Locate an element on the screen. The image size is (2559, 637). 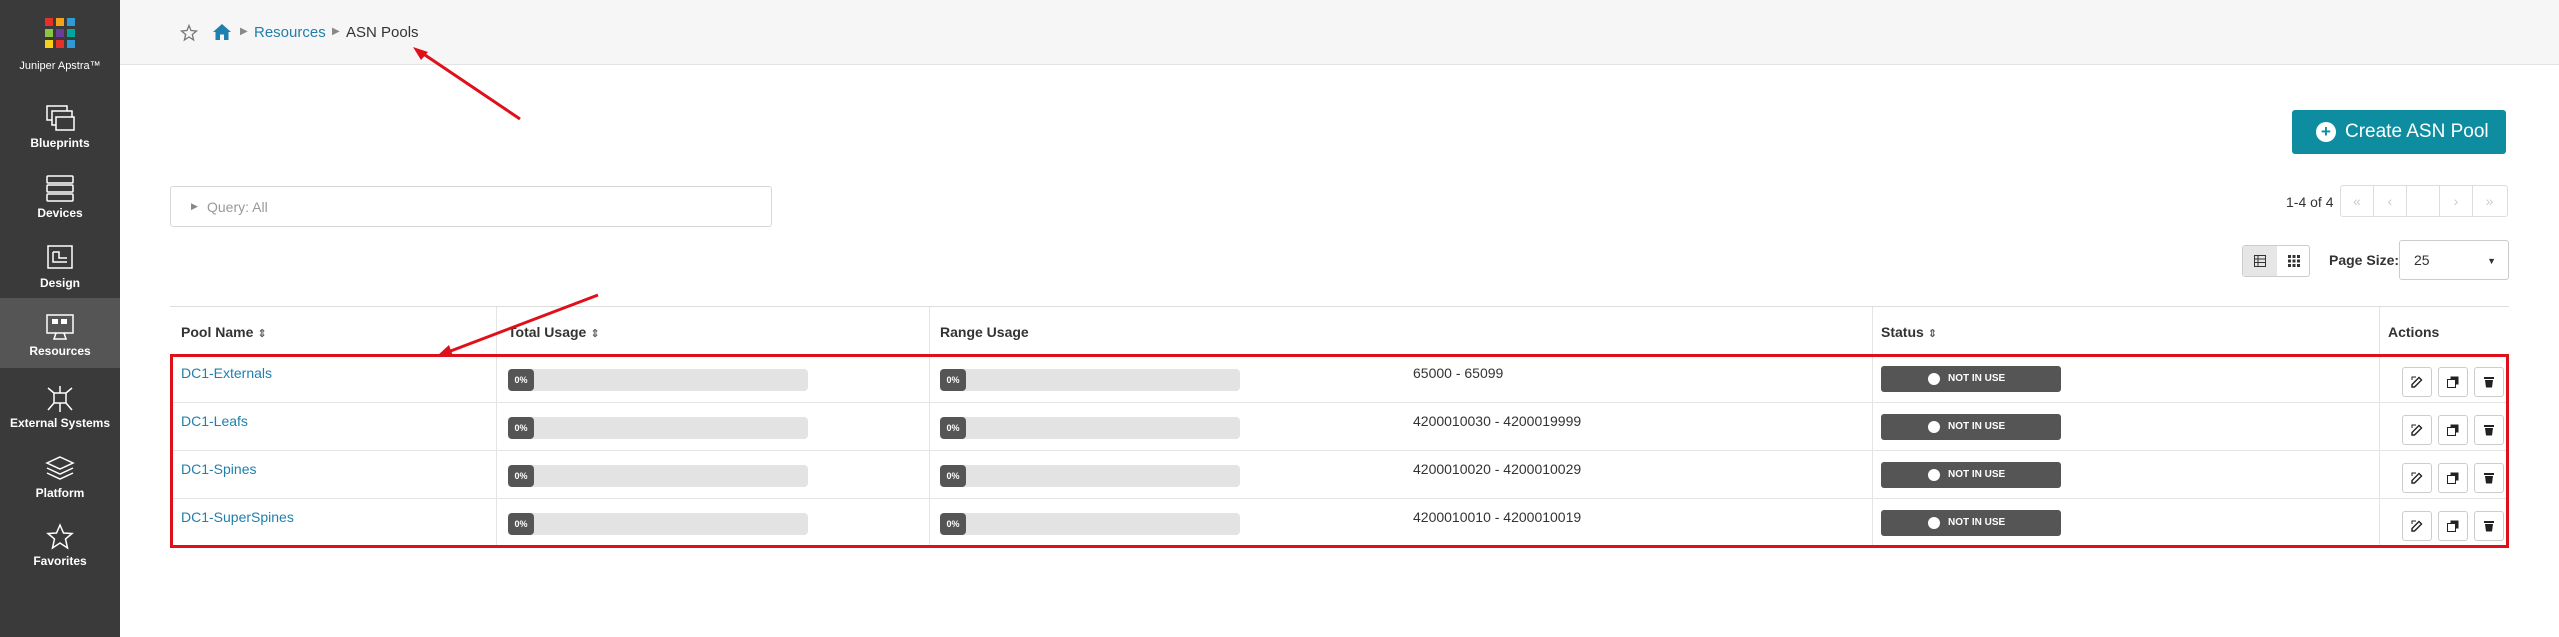
sidebar-item-label: Platform is located at coordinates (60, 493).